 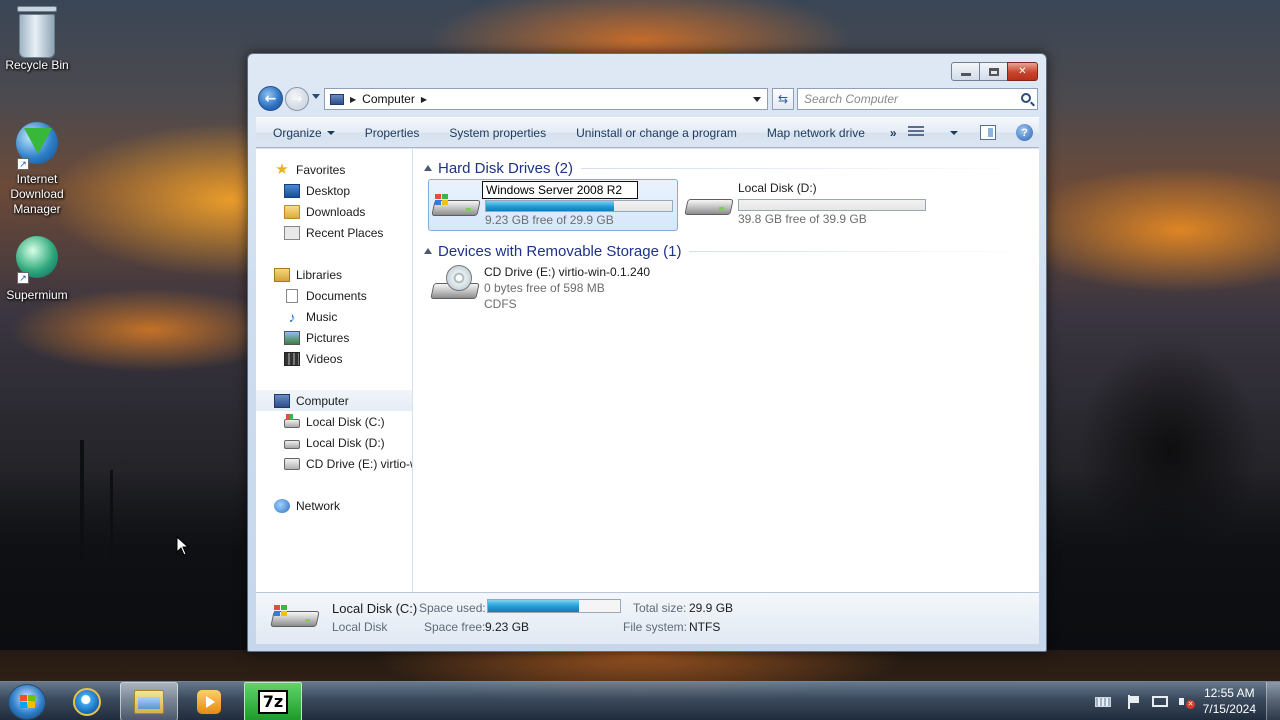 What do you see at coordinates (550, 206) in the screenshot?
I see `drive-usage-fill` at bounding box center [550, 206].